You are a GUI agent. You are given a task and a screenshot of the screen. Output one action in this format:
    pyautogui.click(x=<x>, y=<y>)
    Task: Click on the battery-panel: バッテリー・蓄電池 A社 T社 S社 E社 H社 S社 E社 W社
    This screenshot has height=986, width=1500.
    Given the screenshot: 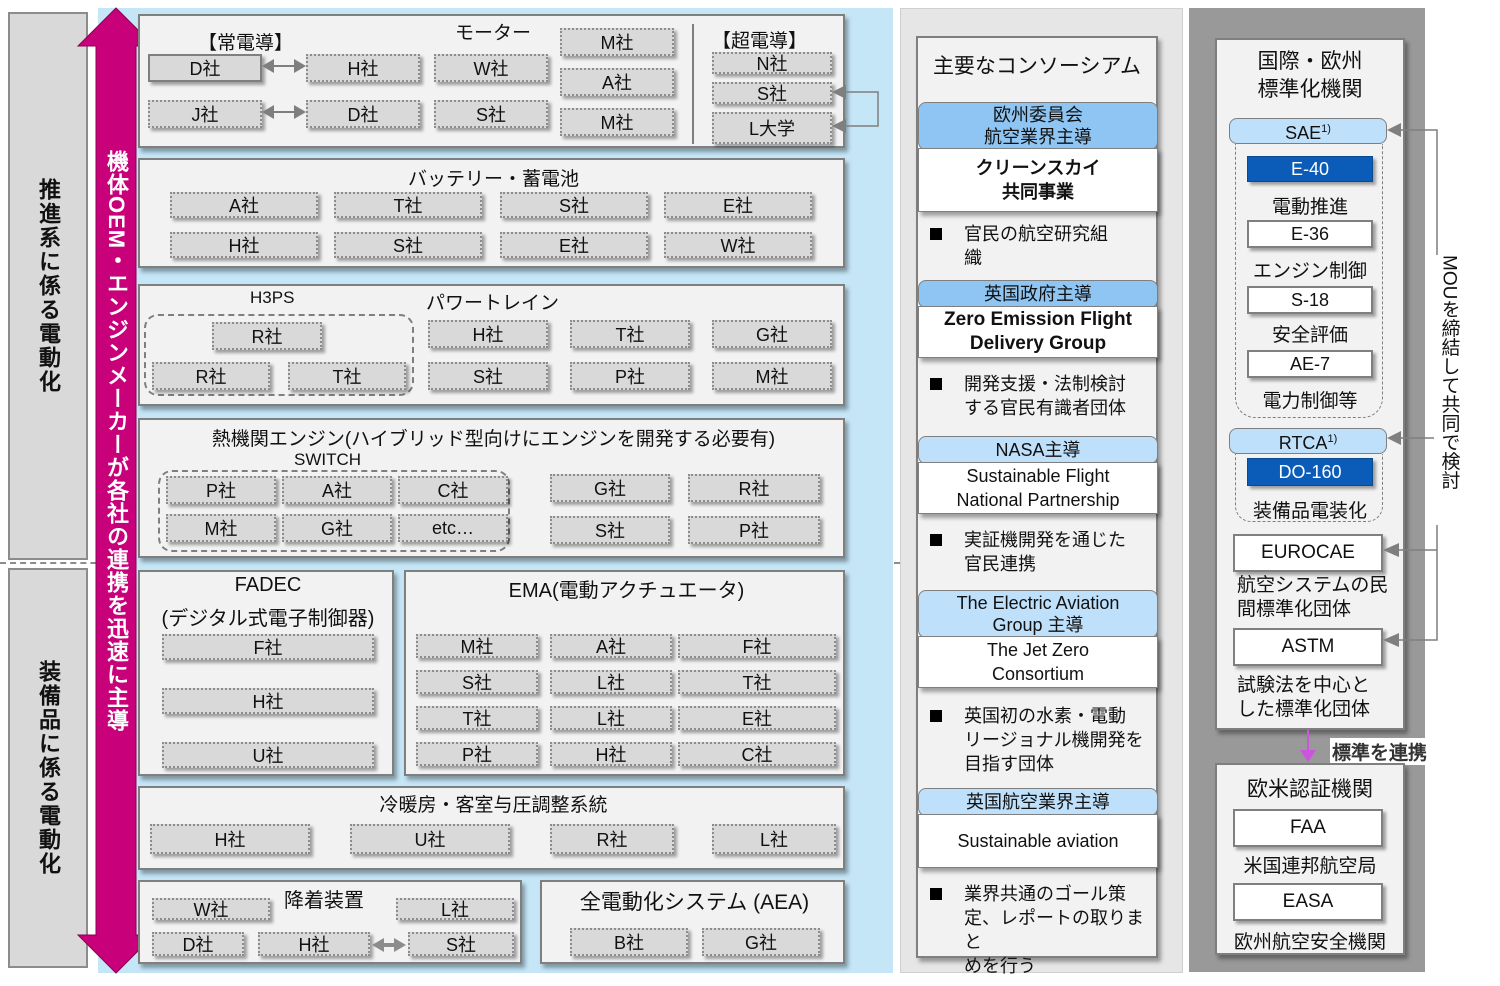 What is the action you would take?
    pyautogui.click(x=491, y=213)
    